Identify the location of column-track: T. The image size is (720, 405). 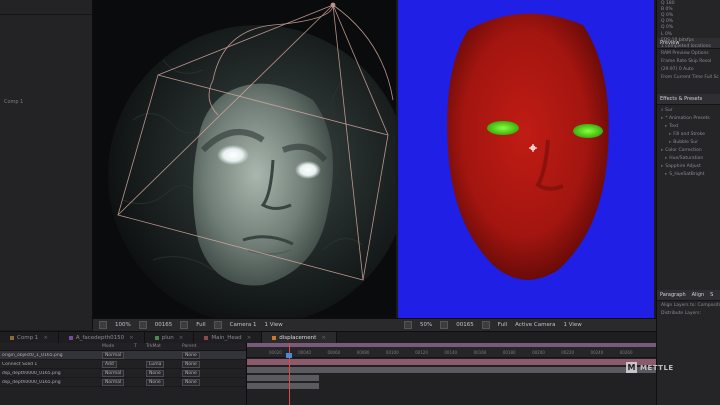
(140, 346).